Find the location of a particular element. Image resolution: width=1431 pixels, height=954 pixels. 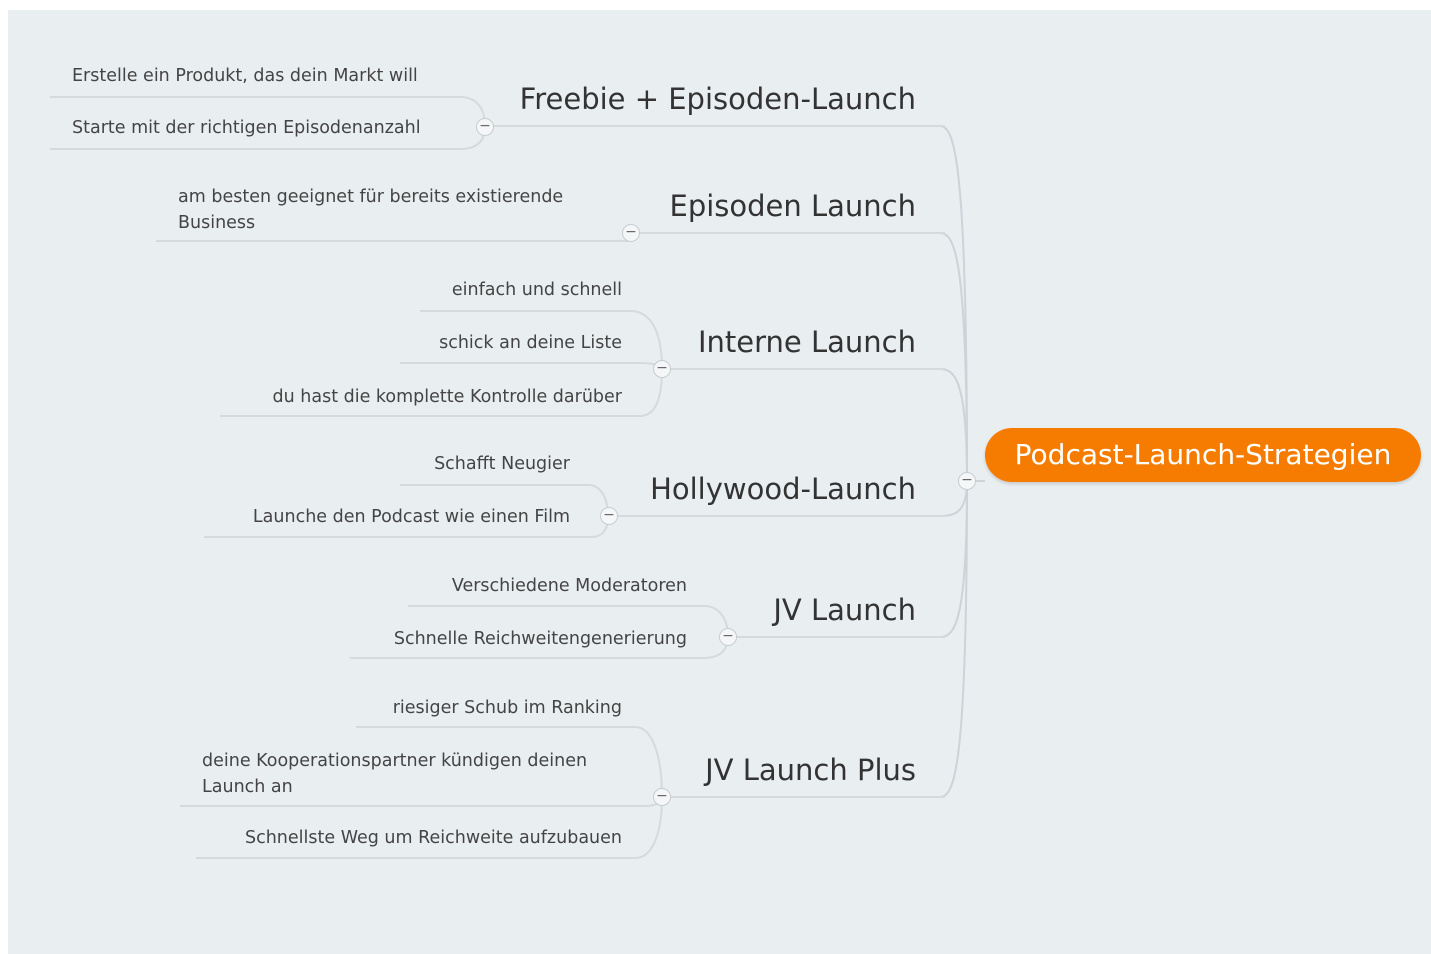

leaf-topic: einfach und schnell is located at coordinates (537, 290).